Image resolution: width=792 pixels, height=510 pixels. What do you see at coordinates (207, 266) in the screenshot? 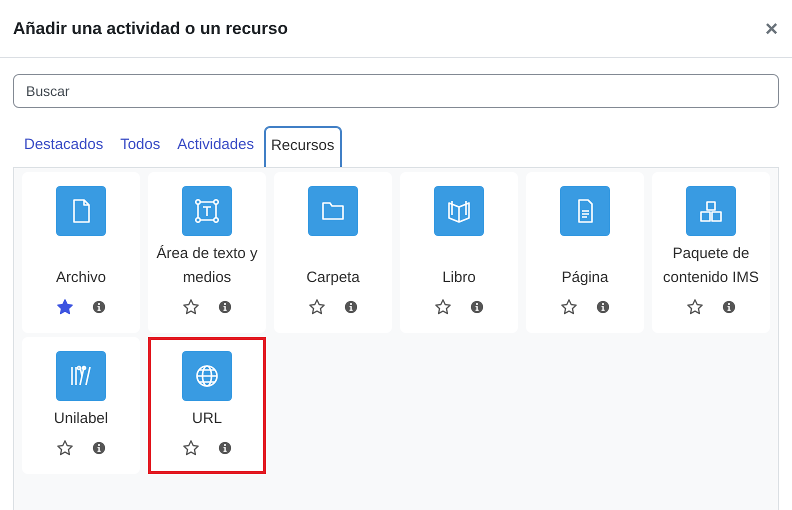
I see `item-name: Área de texto y medios` at bounding box center [207, 266].